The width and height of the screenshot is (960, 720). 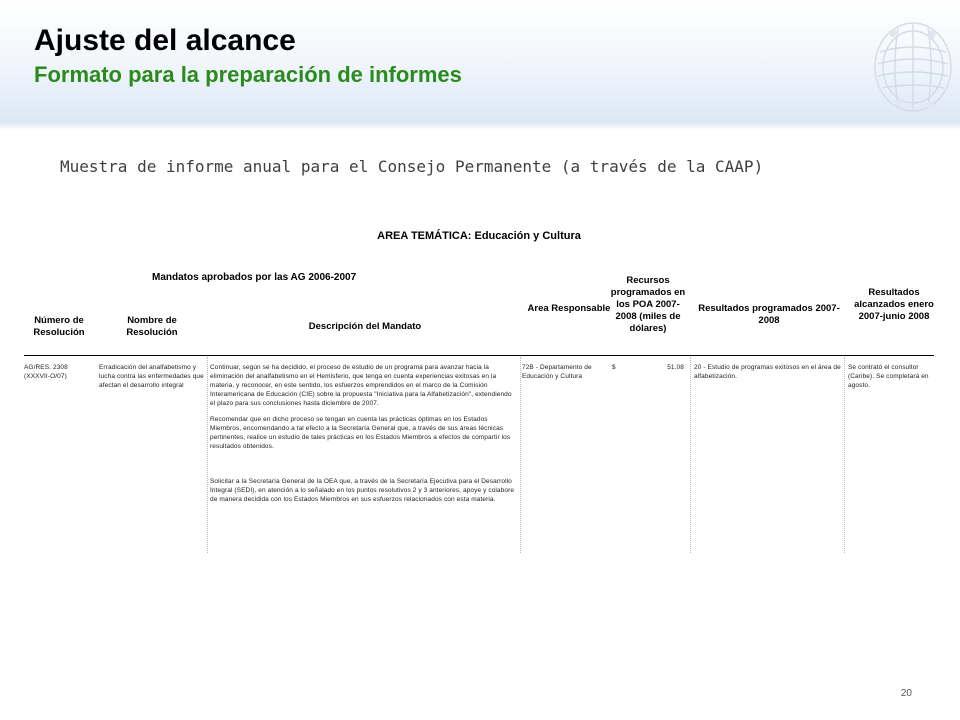 I want to click on mandatos-label: Mandatos aprobados por las AG 2006-2007, so click(x=254, y=277).